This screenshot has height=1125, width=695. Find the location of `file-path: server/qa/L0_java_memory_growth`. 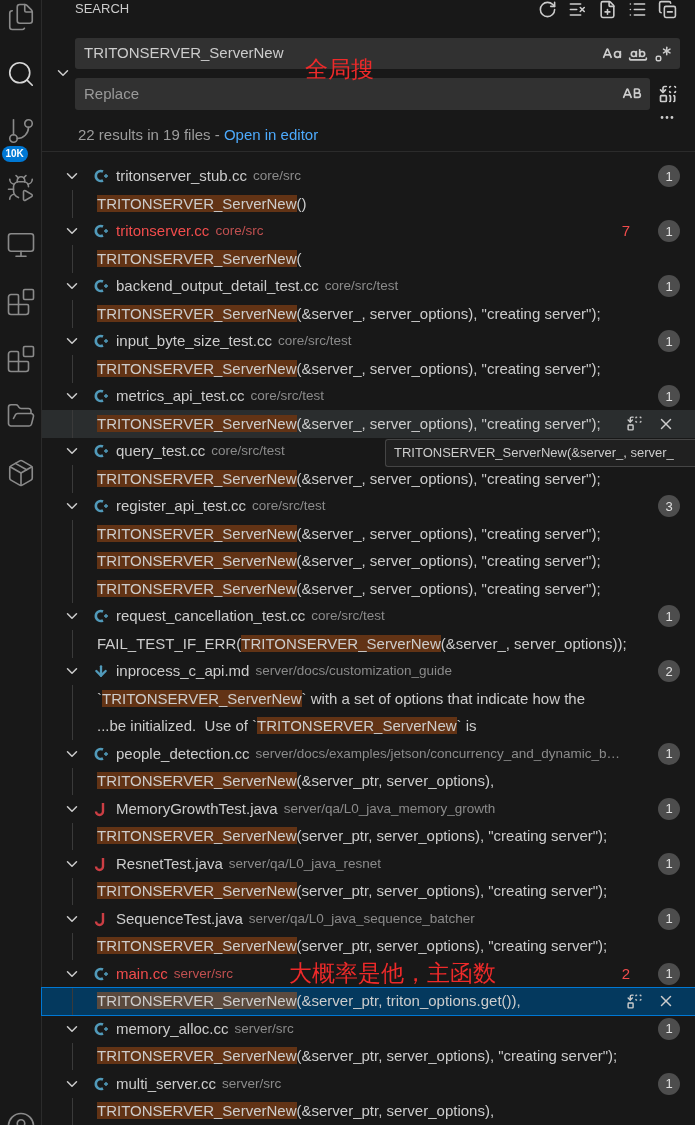

file-path: server/qa/L0_java_memory_growth is located at coordinates (389, 808).